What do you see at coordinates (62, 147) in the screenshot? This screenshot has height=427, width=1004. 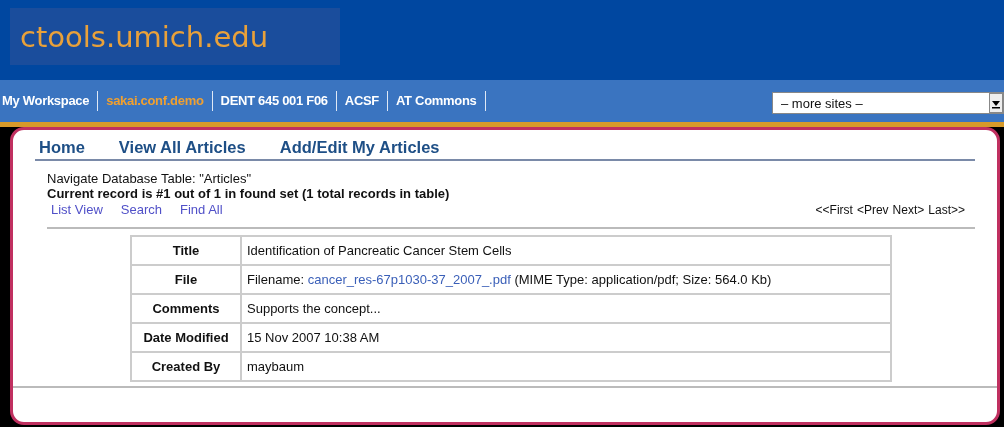 I see `tool-menu-link: Home` at bounding box center [62, 147].